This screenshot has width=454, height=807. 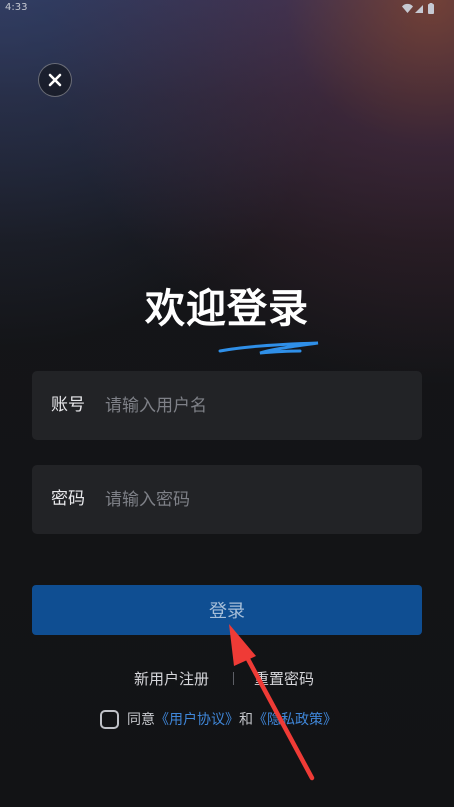 I want to click on signal-icon, so click(x=419, y=9).